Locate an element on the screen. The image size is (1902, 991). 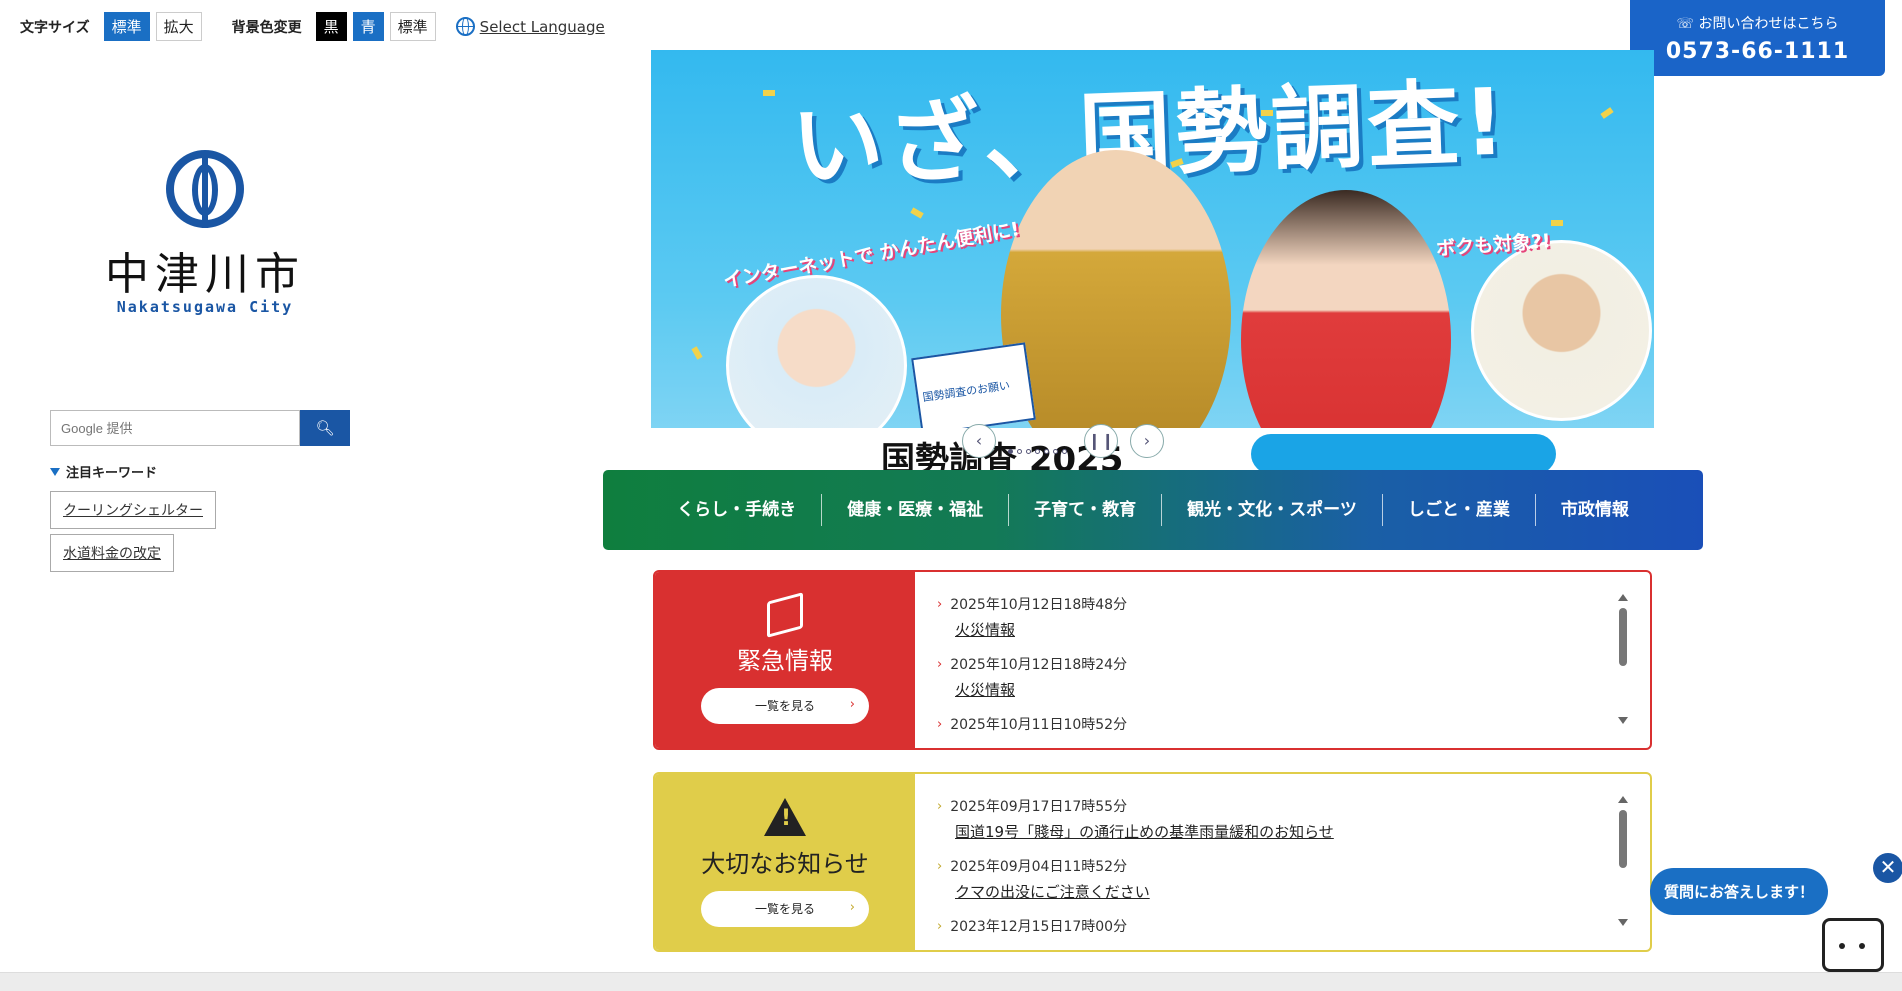
search-icon: 🔍︎ is located at coordinates (325, 428).